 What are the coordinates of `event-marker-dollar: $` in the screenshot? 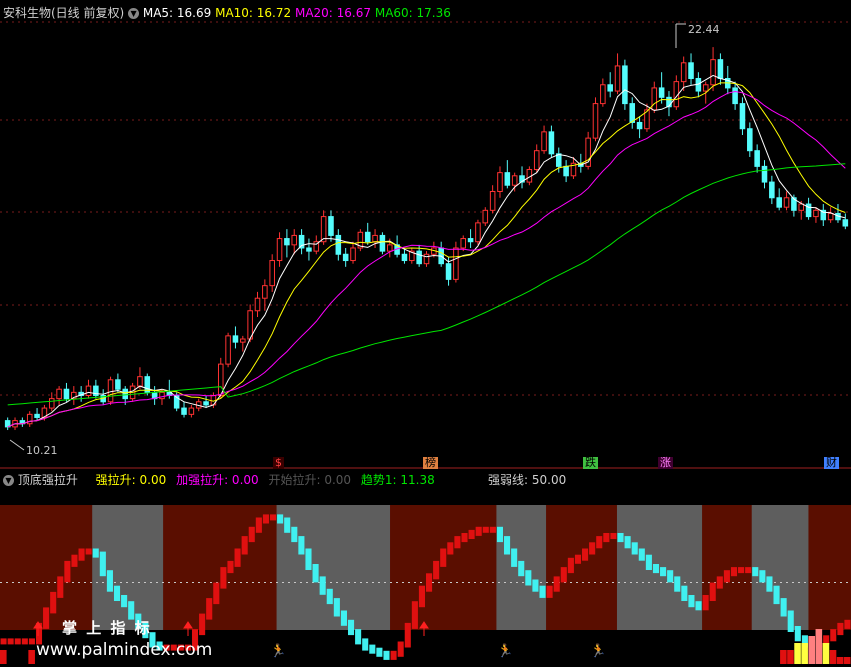 It's located at (278, 463).